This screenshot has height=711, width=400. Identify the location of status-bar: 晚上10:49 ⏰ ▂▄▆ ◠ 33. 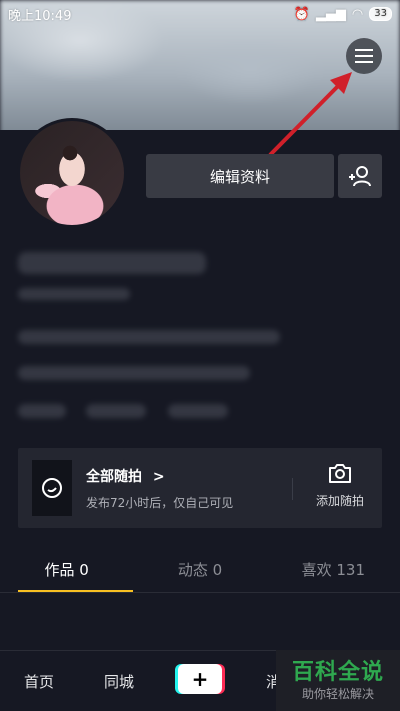
(200, 14).